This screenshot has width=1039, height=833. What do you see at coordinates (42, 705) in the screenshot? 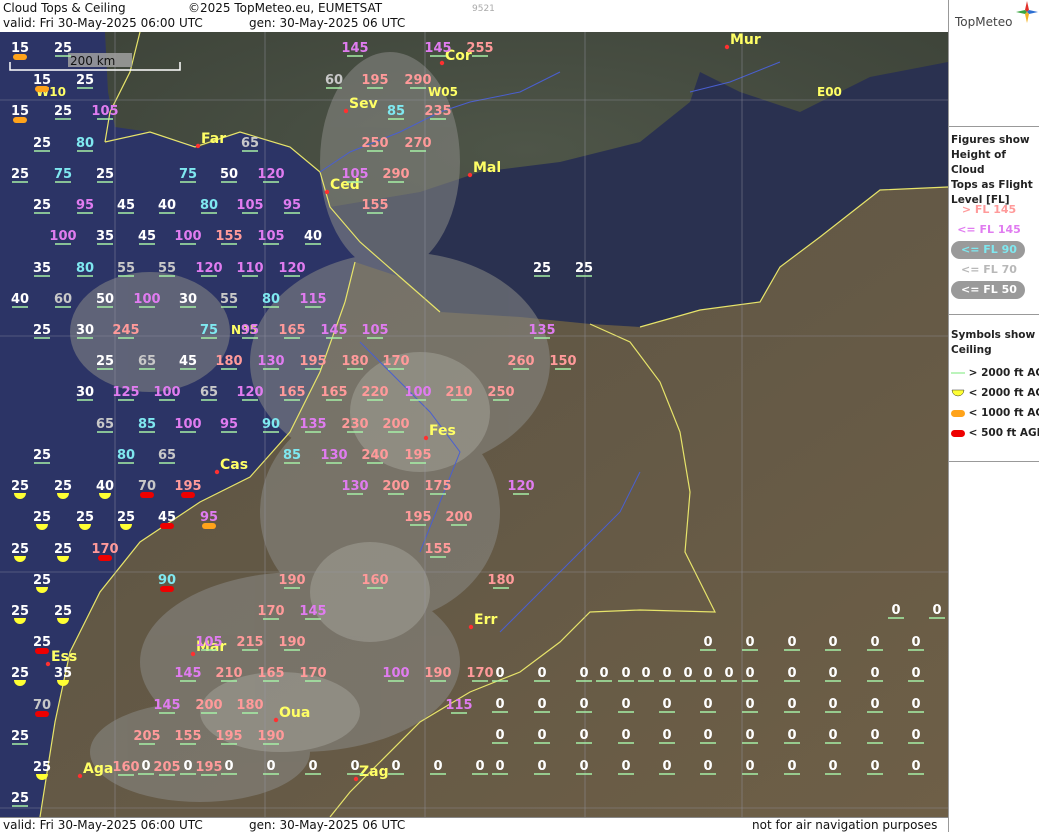
I see `flight-level-value: 70` at bounding box center [42, 705].